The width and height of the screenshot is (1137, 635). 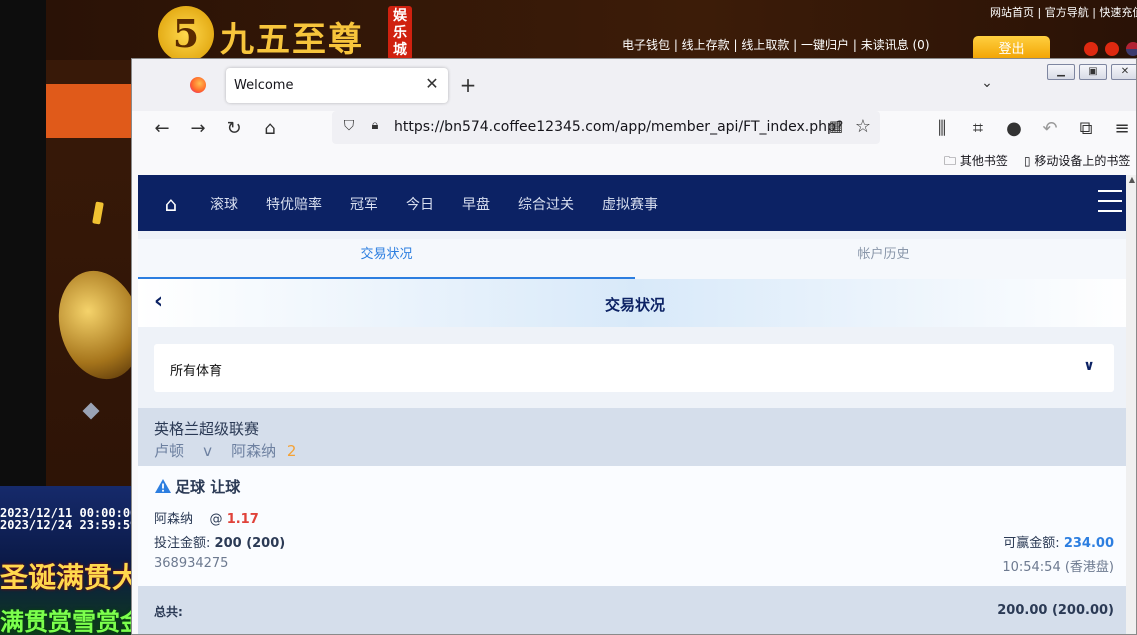 I want to click on bet-stake-label: 投注金额:, so click(x=182, y=543).